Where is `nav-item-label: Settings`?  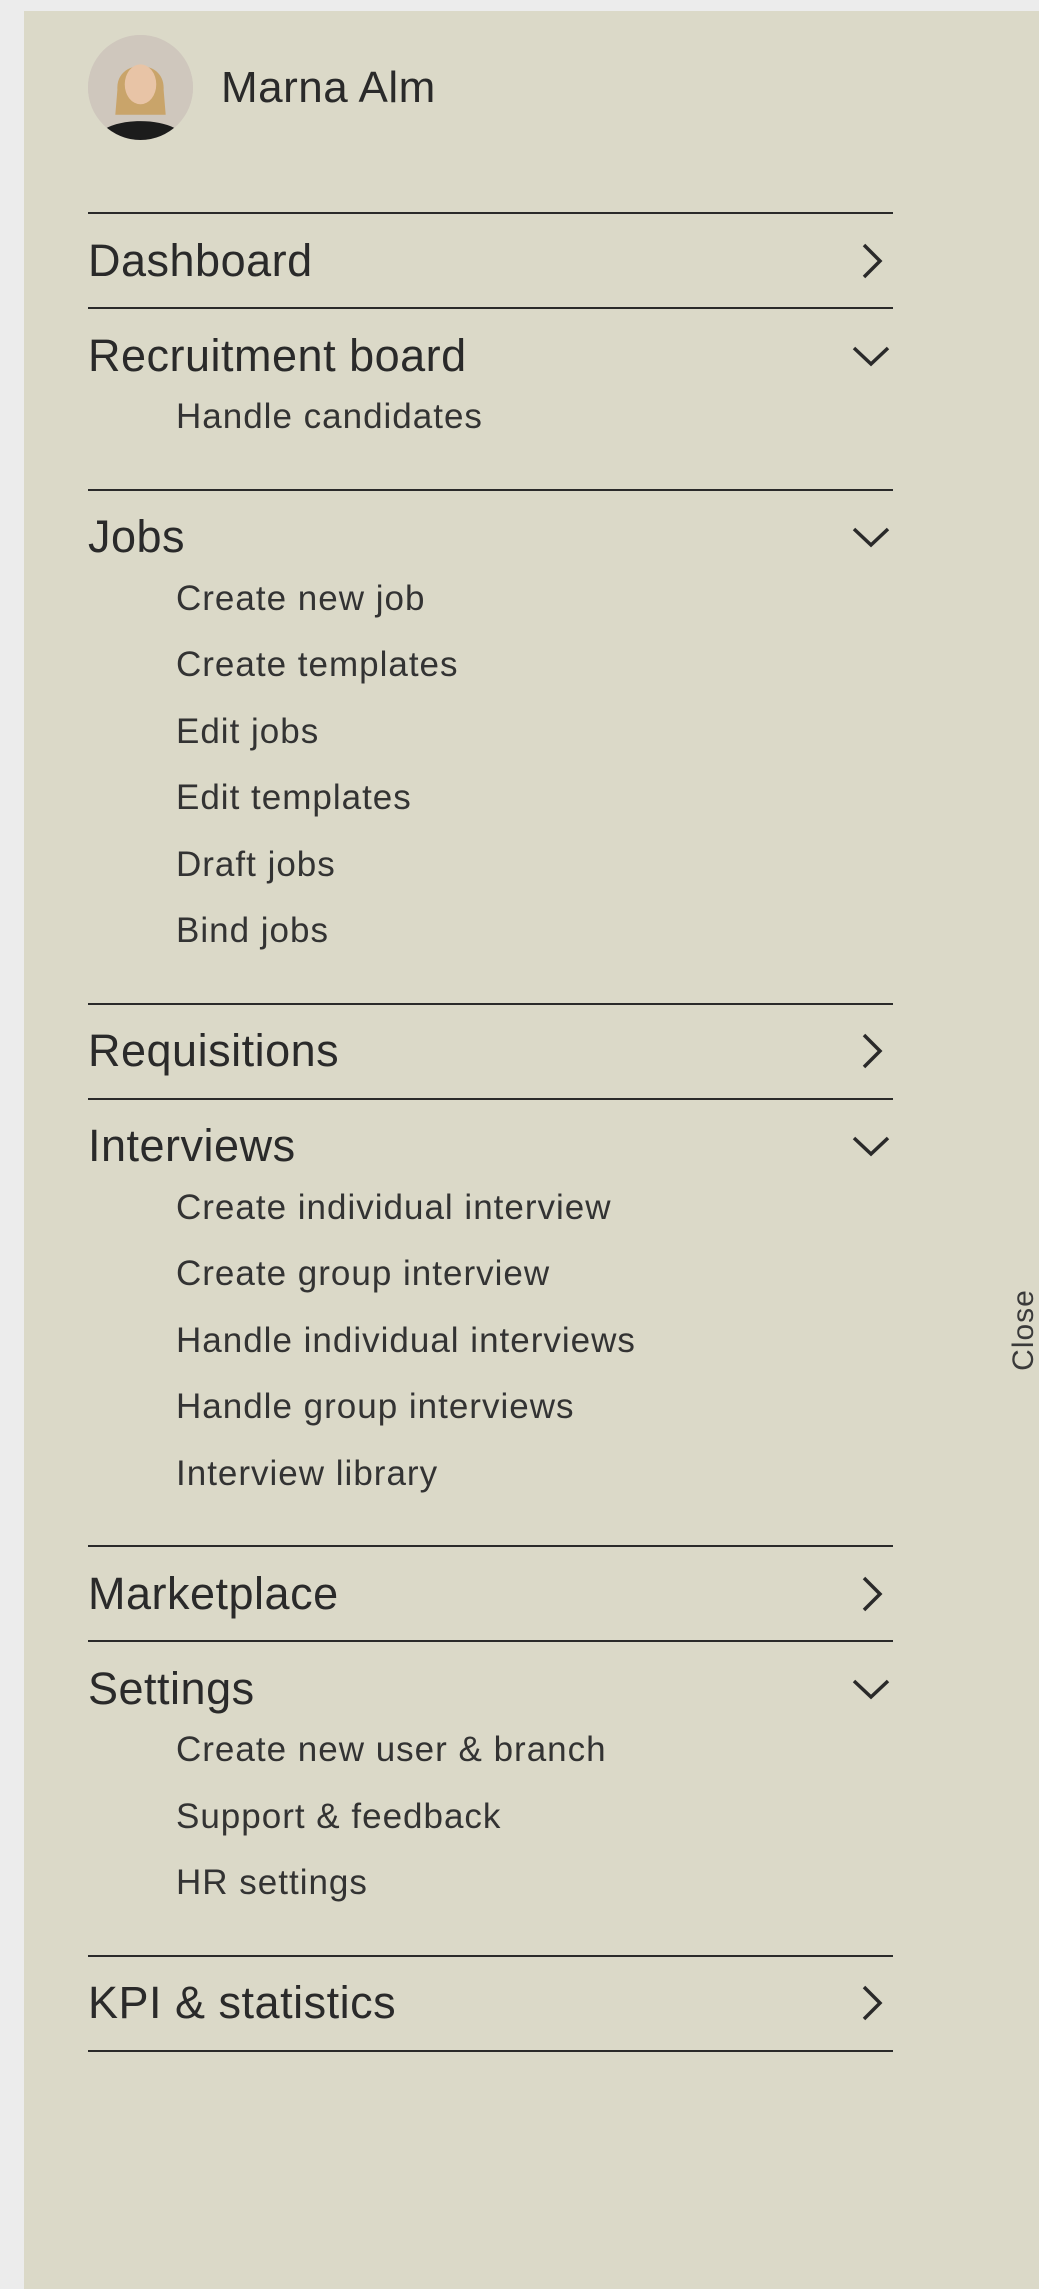 nav-item-label: Settings is located at coordinates (171, 1688).